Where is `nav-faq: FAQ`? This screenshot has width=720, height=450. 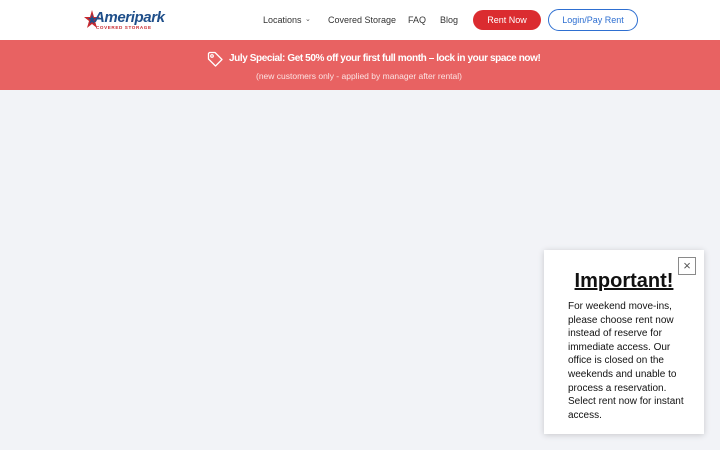
nav-faq: FAQ is located at coordinates (417, 20).